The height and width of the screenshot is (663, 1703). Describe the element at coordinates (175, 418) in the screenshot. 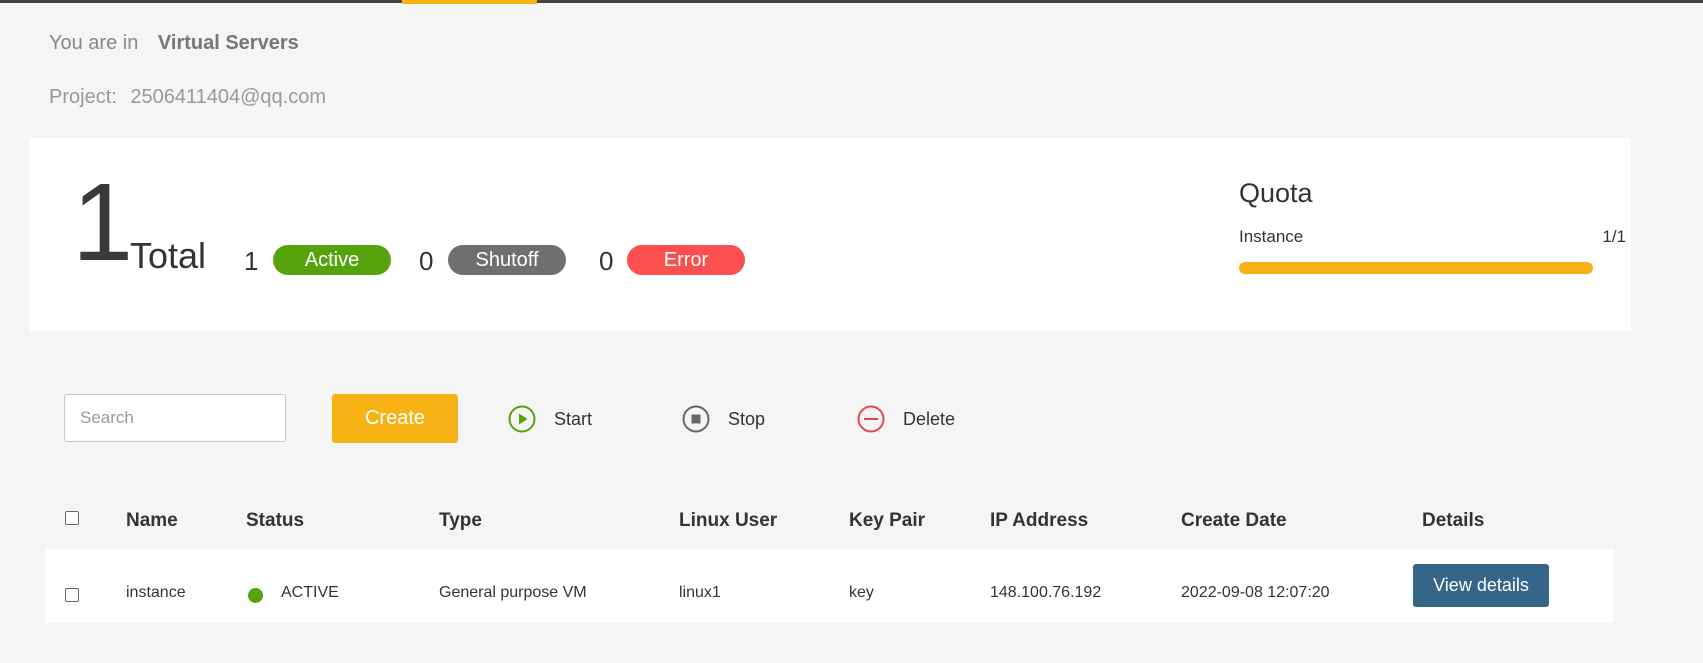

I see `search-input` at that location.